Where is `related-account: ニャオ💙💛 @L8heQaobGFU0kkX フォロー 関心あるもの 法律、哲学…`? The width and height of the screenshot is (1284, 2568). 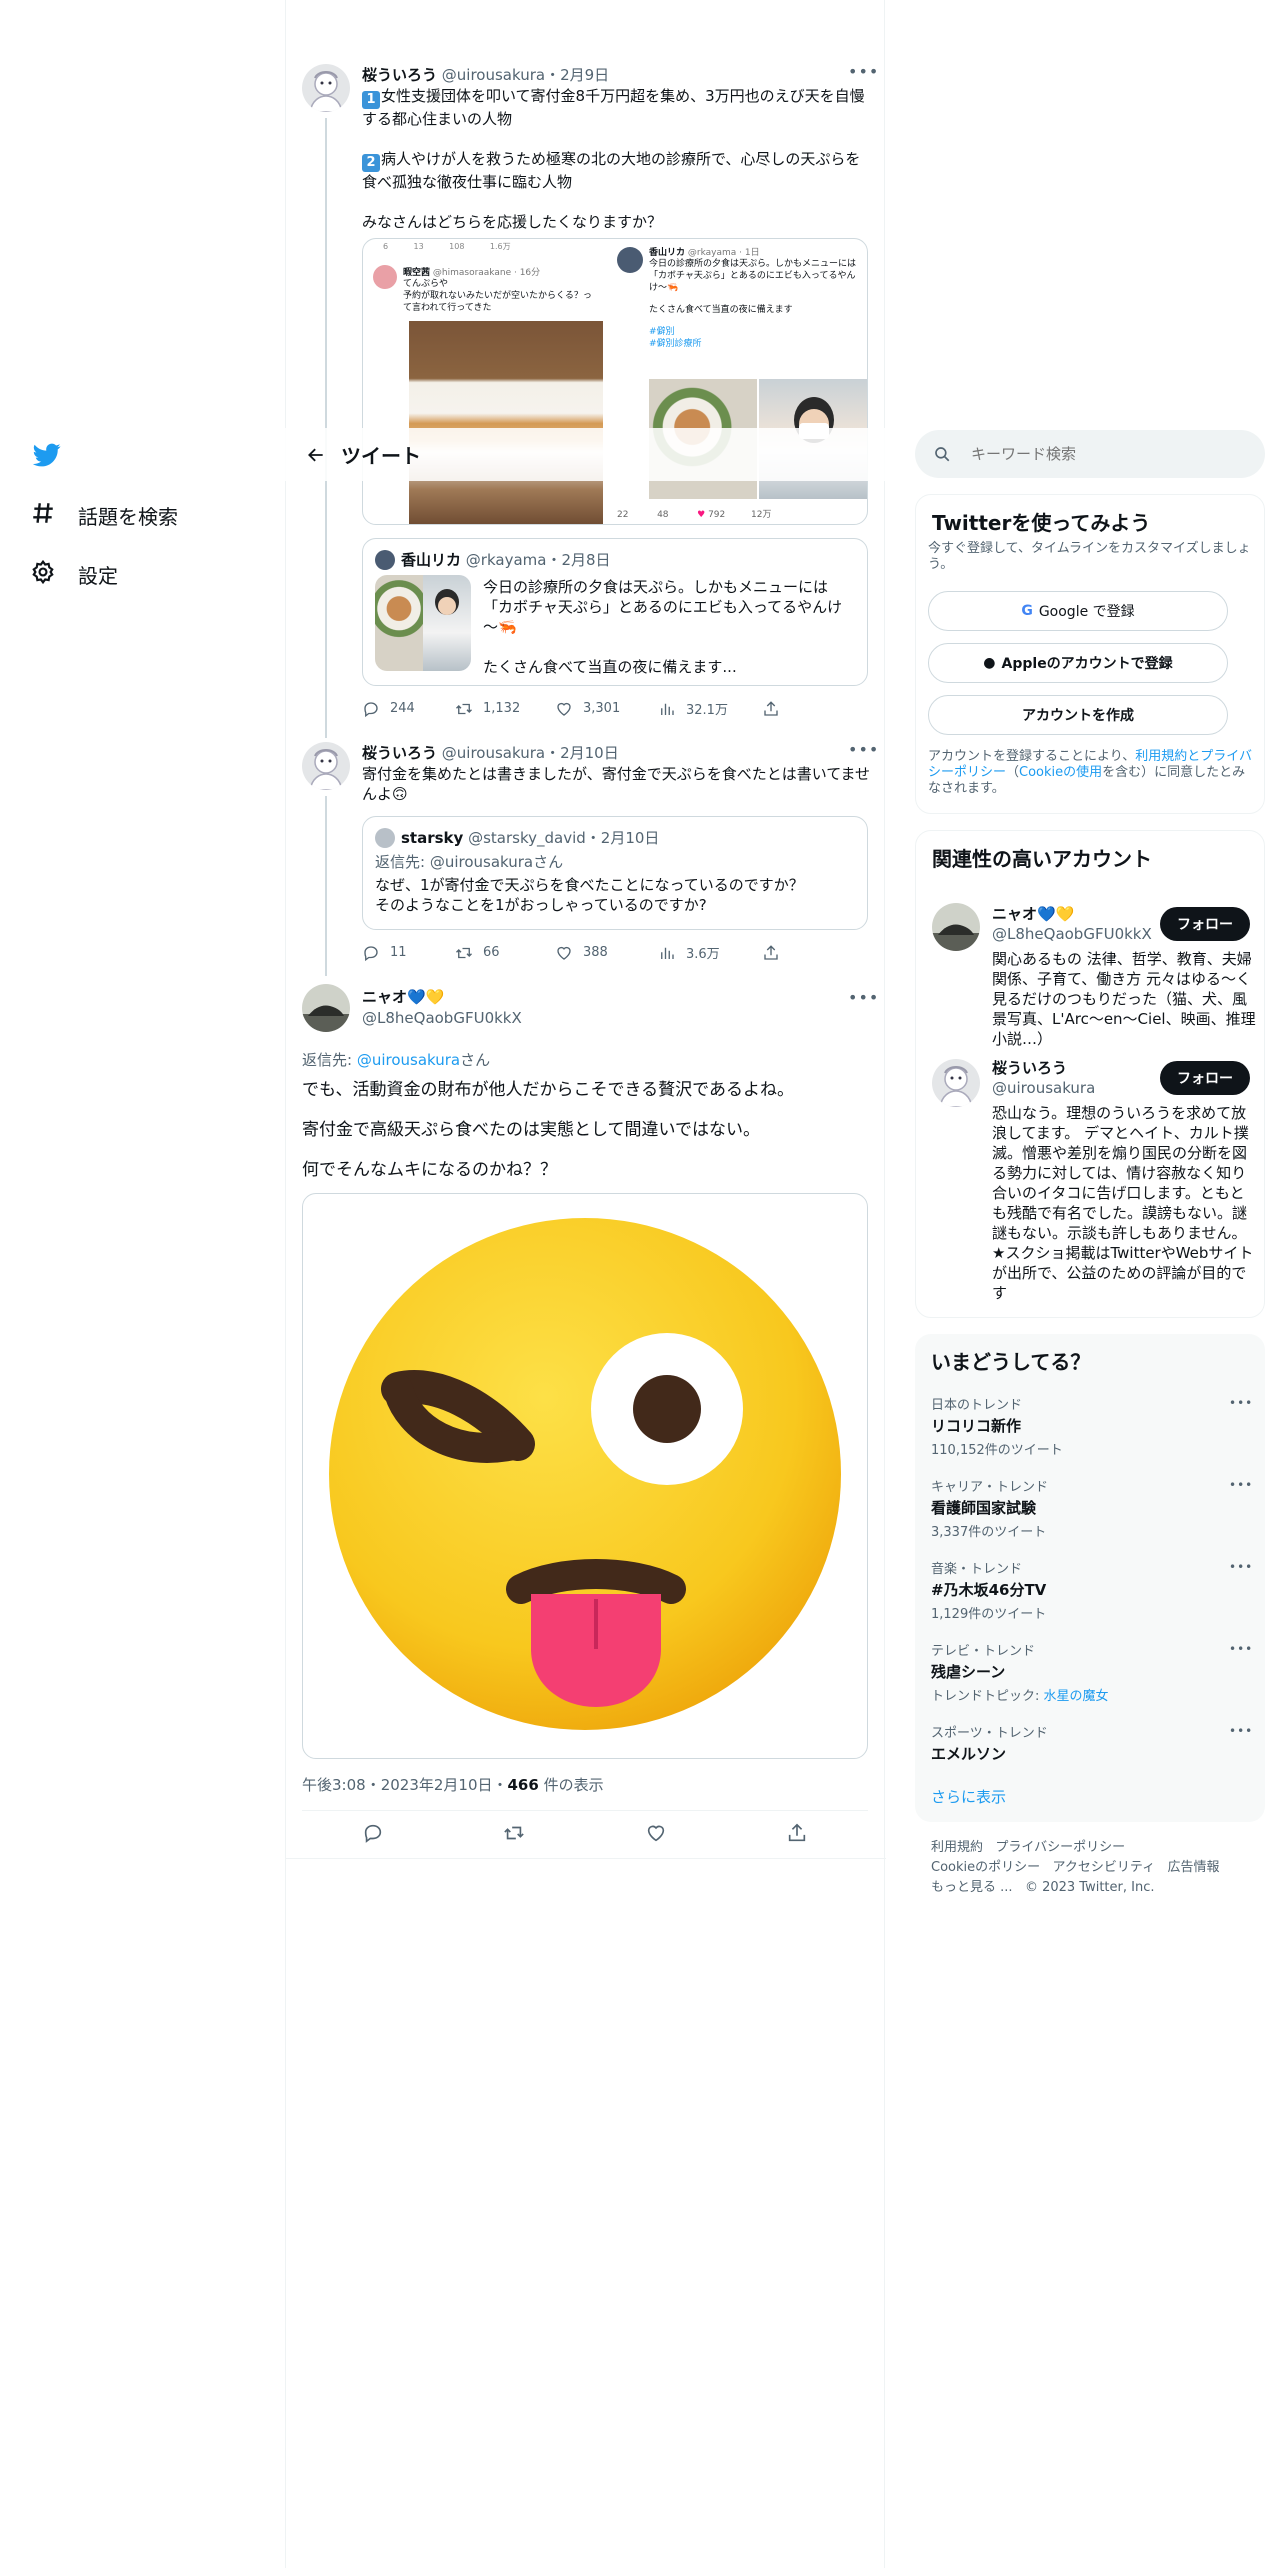
related-account: ニャオ💙💛 @L8heQaobGFU0kkX フォロー 関心あるもの 法律、哲学… is located at coordinates (1091, 969).